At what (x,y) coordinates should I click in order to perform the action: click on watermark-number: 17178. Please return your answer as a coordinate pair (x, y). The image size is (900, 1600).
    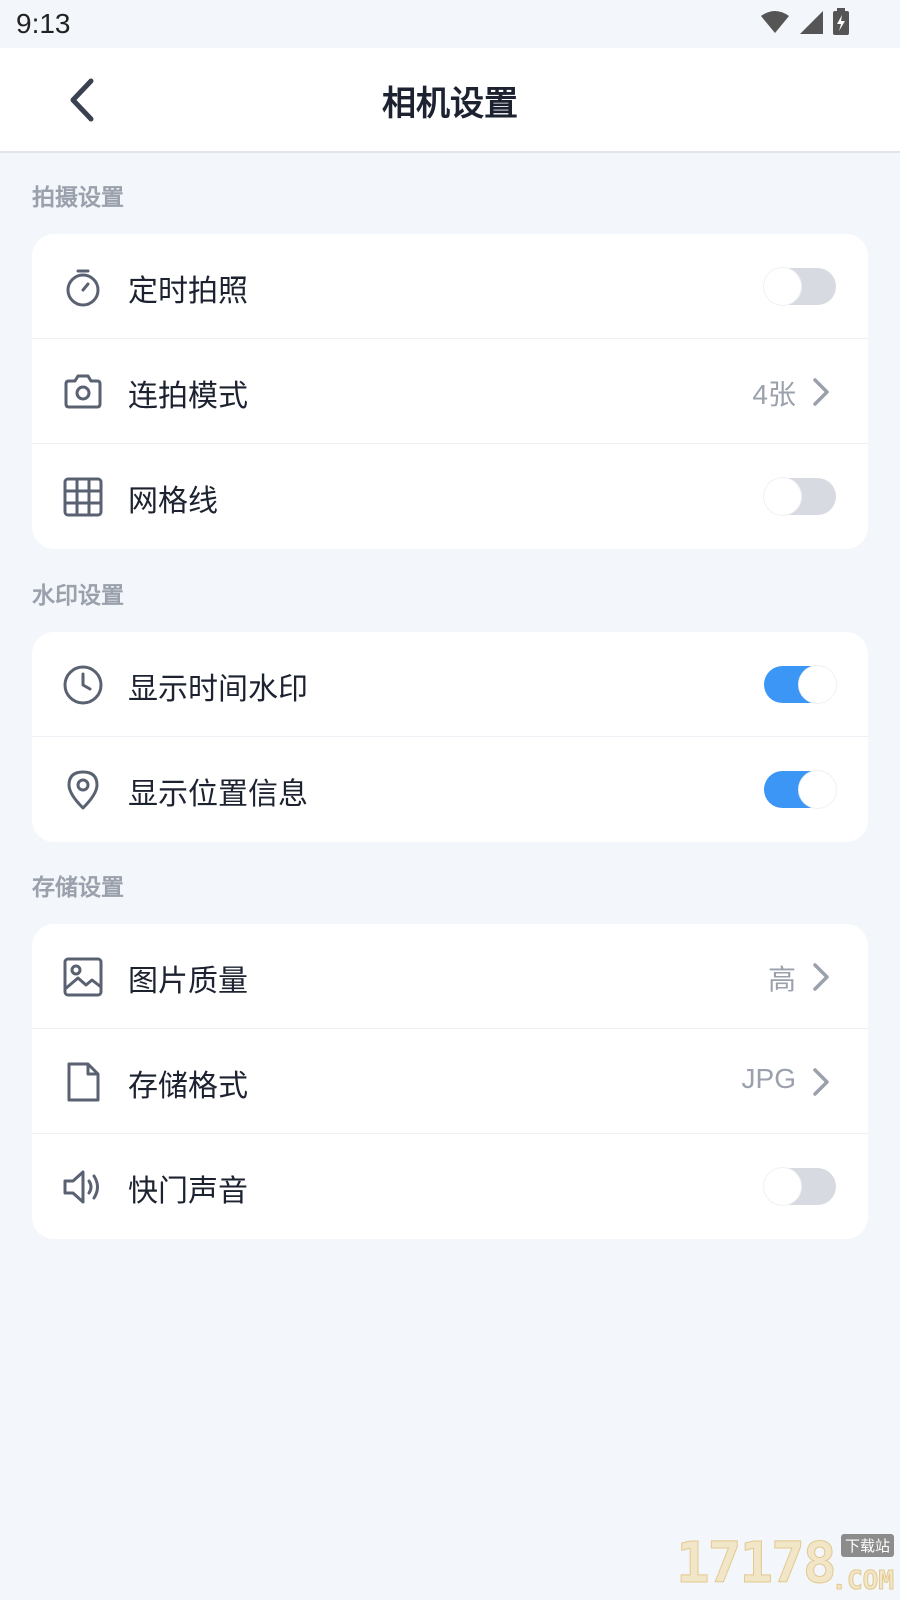
    Looking at the image, I should click on (757, 1564).